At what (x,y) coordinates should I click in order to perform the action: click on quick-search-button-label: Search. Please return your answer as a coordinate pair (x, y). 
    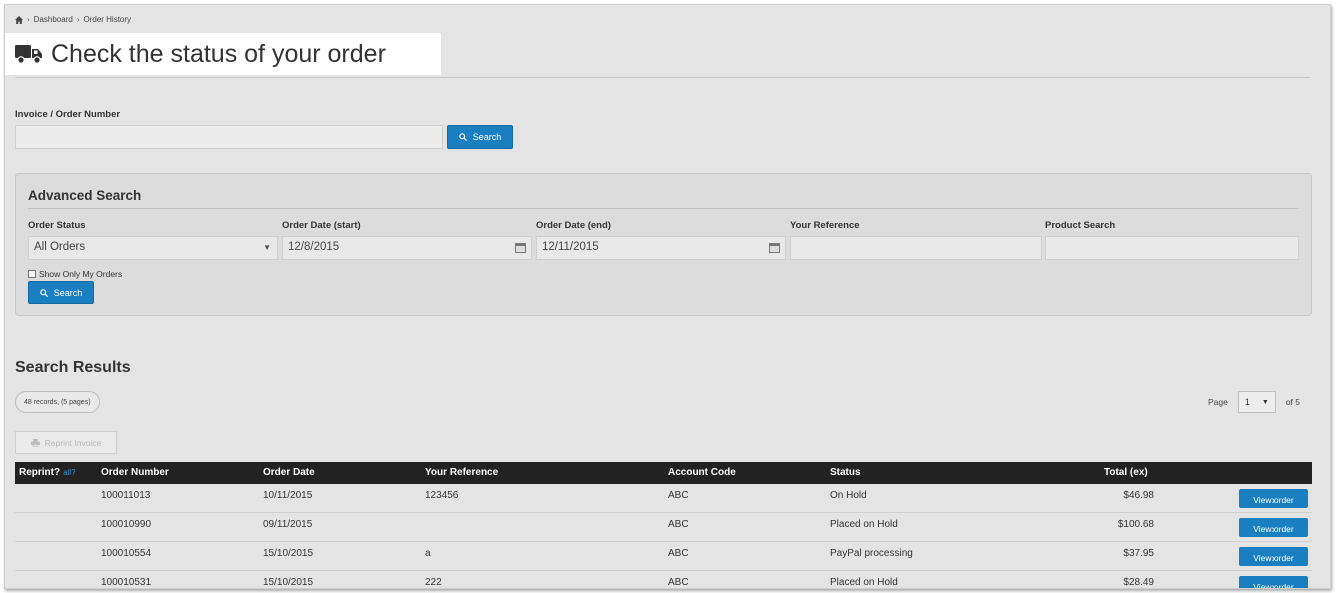
    Looking at the image, I should click on (487, 137).